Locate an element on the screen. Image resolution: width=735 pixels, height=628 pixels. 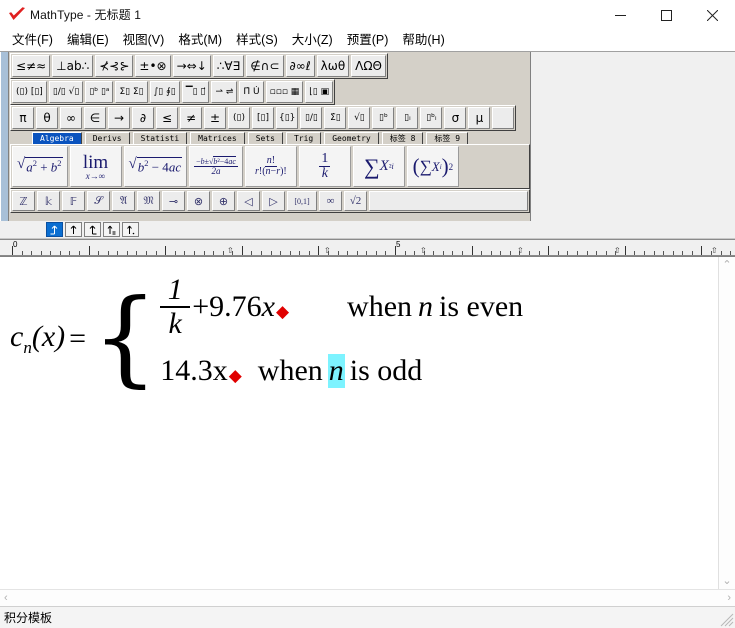
template-subsuperscript: ▯ᵇᵢ is located at coordinates (431, 118).